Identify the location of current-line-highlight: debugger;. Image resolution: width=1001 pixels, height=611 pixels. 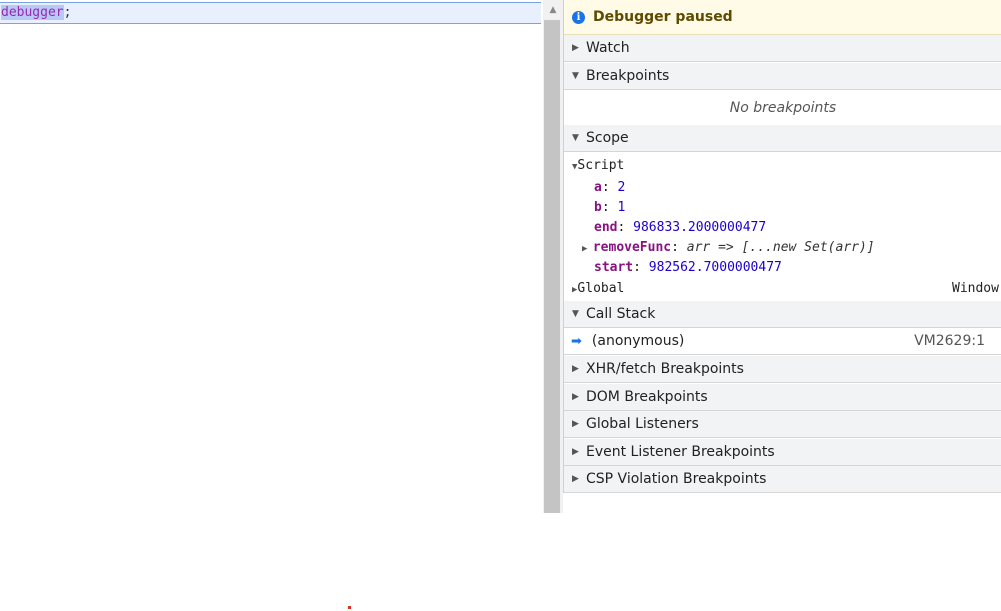
(270, 13).